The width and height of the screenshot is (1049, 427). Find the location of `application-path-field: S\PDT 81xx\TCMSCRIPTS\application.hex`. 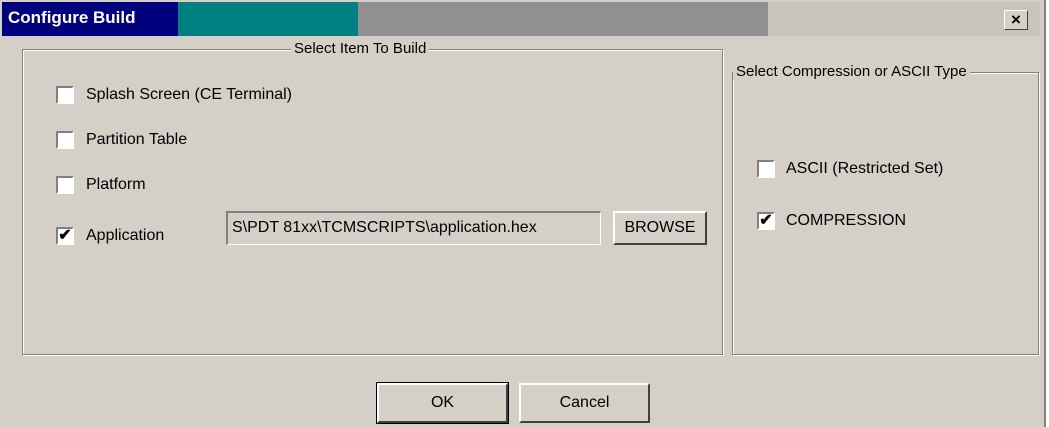

application-path-field: S\PDT 81xx\TCMSCRIPTS\application.hex is located at coordinates (413, 228).